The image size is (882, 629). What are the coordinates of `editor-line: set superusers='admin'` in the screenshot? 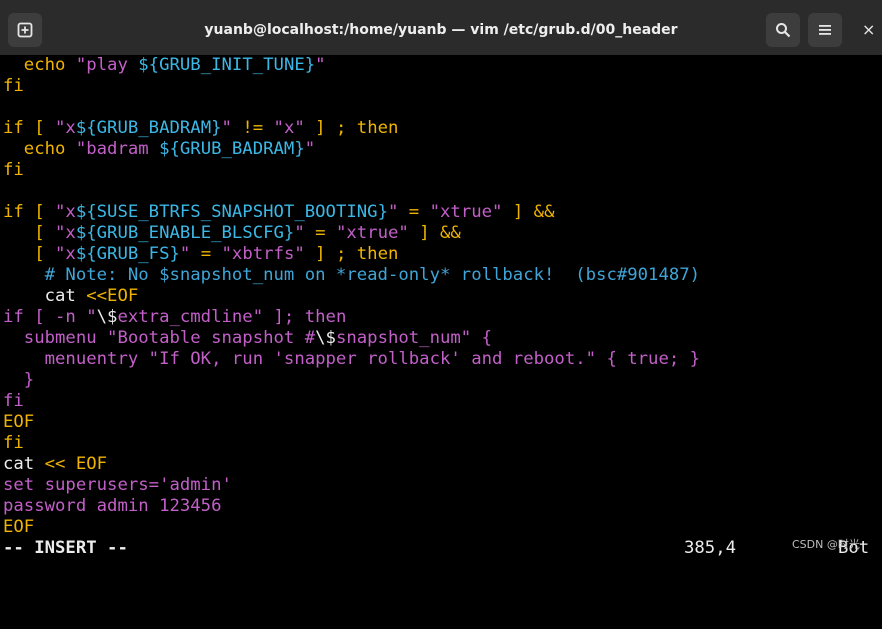 It's located at (441, 485).